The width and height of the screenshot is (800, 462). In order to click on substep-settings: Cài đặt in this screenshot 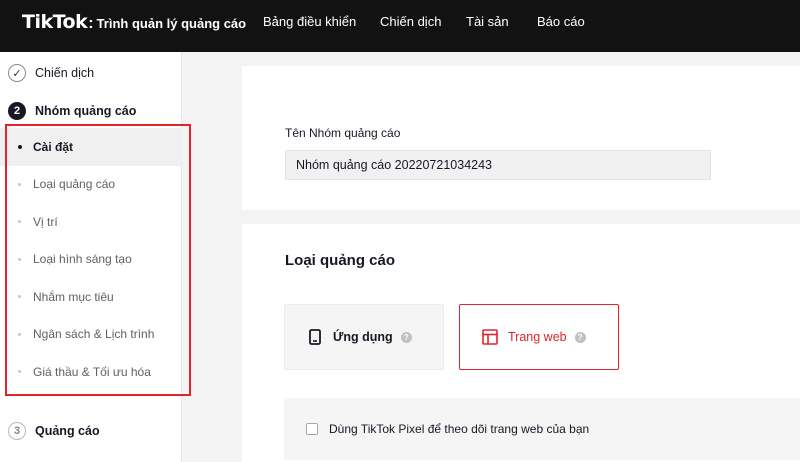, I will do `click(91, 147)`.